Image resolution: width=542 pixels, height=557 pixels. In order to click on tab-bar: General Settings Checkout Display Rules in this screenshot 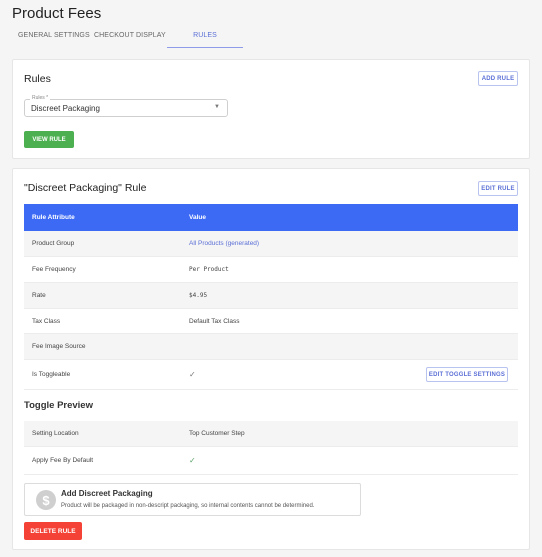, I will do `click(127, 37)`.